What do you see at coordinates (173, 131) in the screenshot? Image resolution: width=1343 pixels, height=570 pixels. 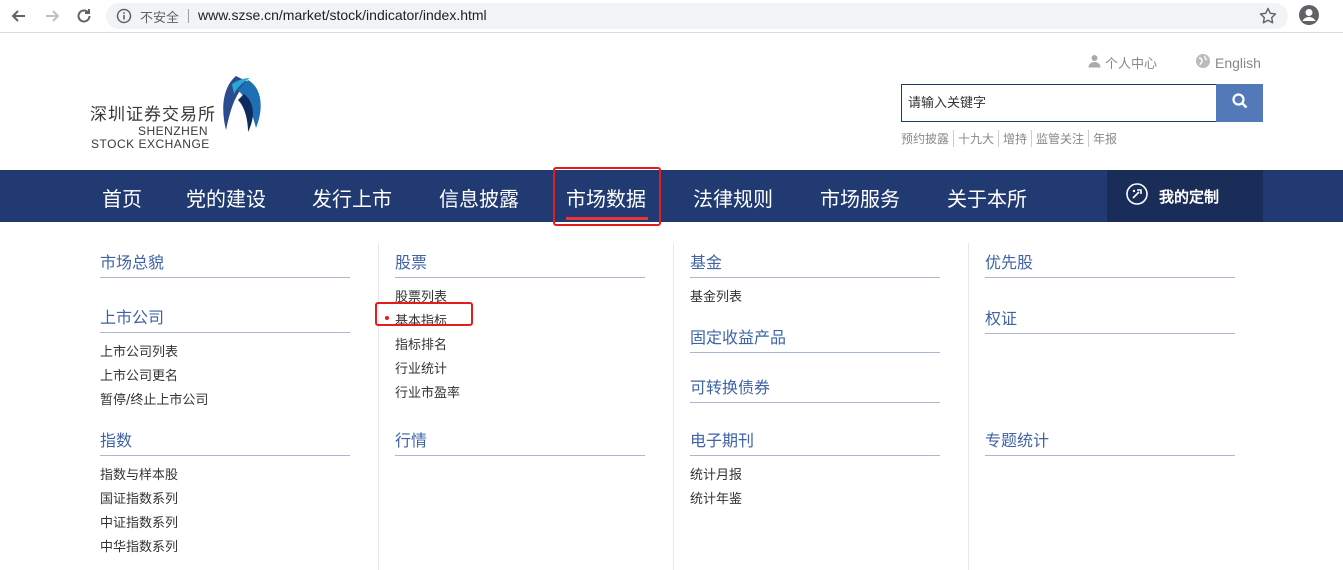 I see `logo-en-line1: SHENZHEN` at bounding box center [173, 131].